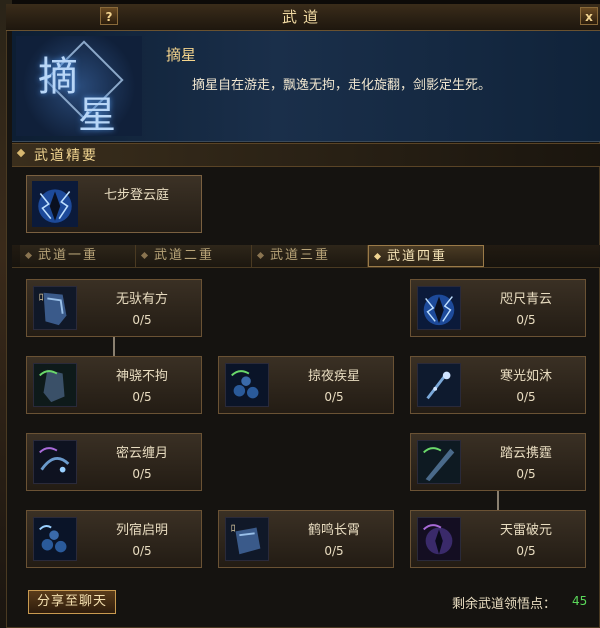 This screenshot has width=600, height=628. What do you see at coordinates (417, 256) in the screenshot?
I see `tab-label: 武道四重` at bounding box center [417, 256].